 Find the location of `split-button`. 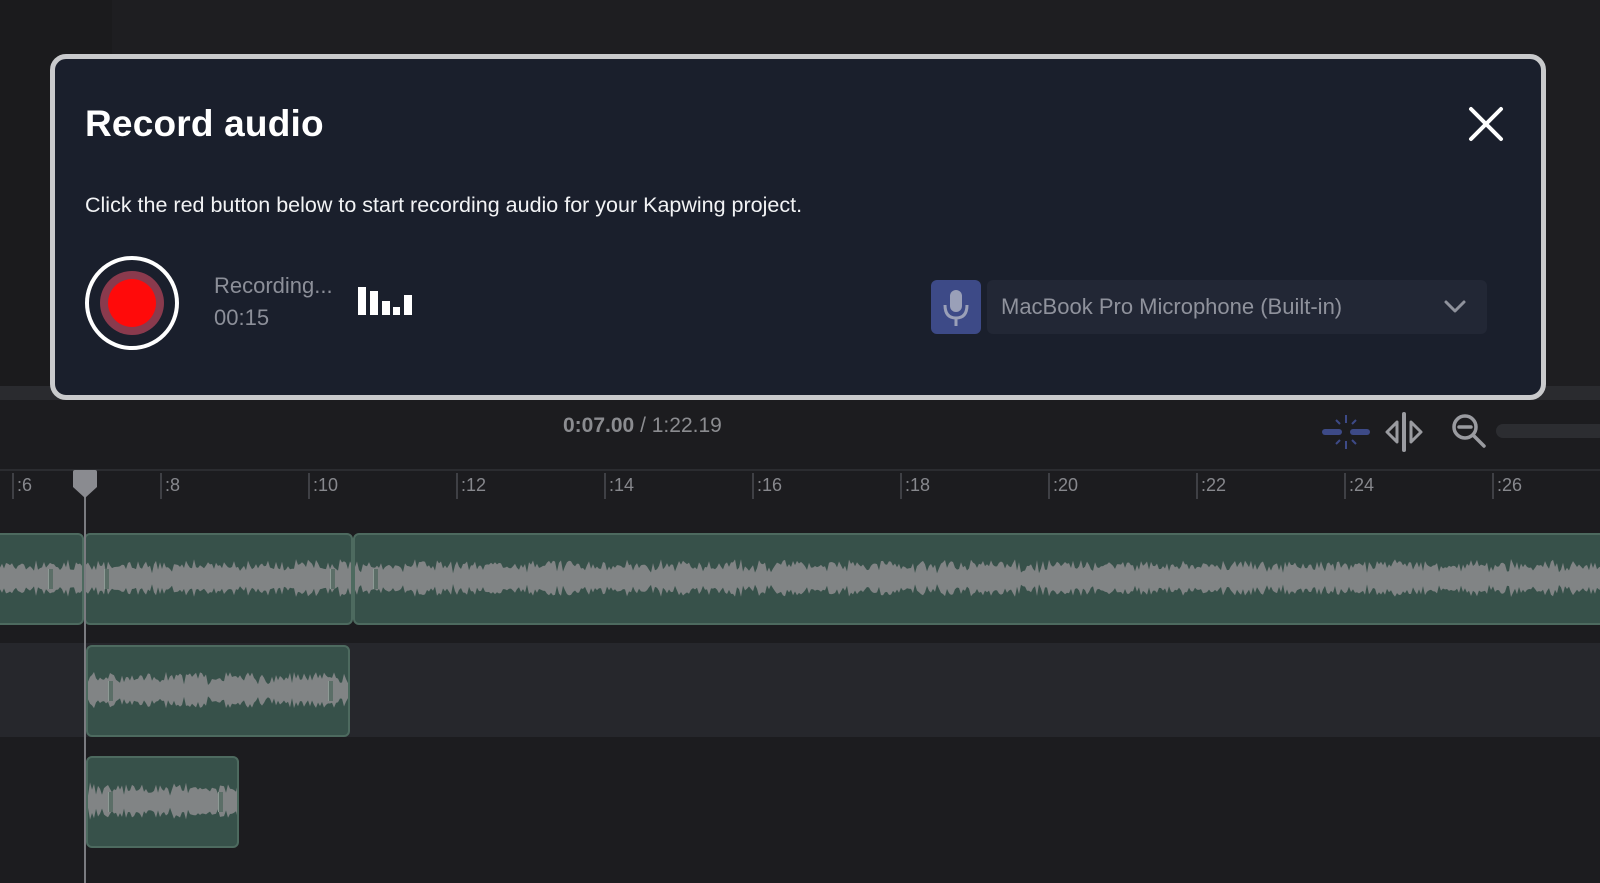

split-button is located at coordinates (1404, 432).